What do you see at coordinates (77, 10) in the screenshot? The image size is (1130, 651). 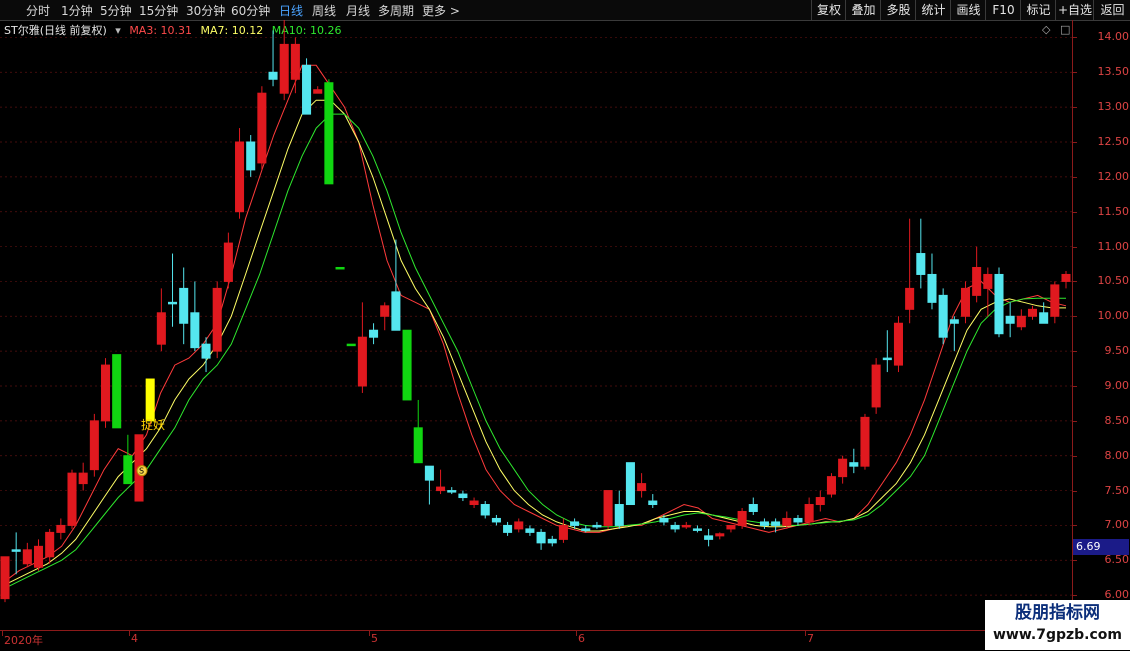 I see `period-tab-1: 1分钟` at bounding box center [77, 10].